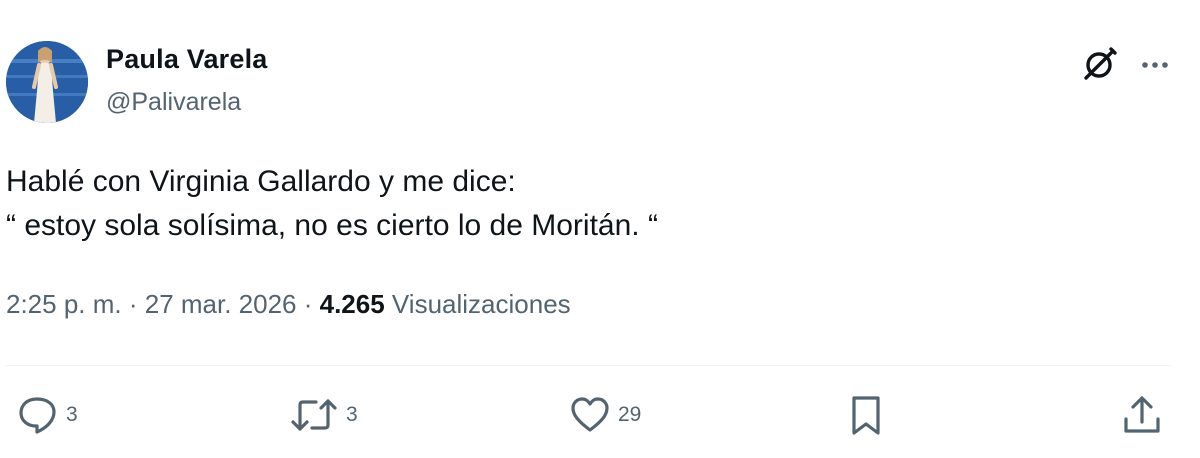  I want to click on author-handle: @Palivarela, so click(173, 102).